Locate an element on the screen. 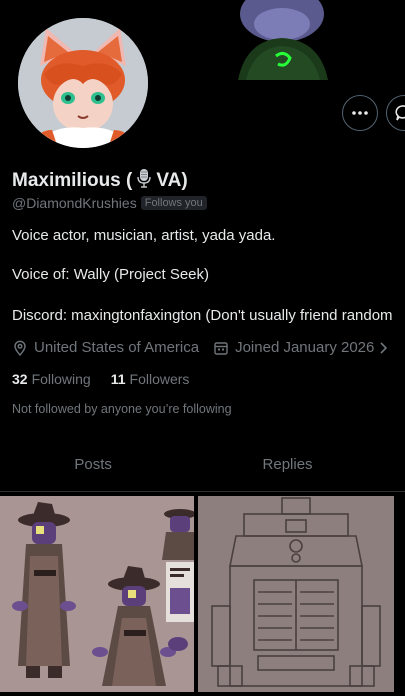  joined-item: Joined January 2026 is located at coordinates (304, 347).